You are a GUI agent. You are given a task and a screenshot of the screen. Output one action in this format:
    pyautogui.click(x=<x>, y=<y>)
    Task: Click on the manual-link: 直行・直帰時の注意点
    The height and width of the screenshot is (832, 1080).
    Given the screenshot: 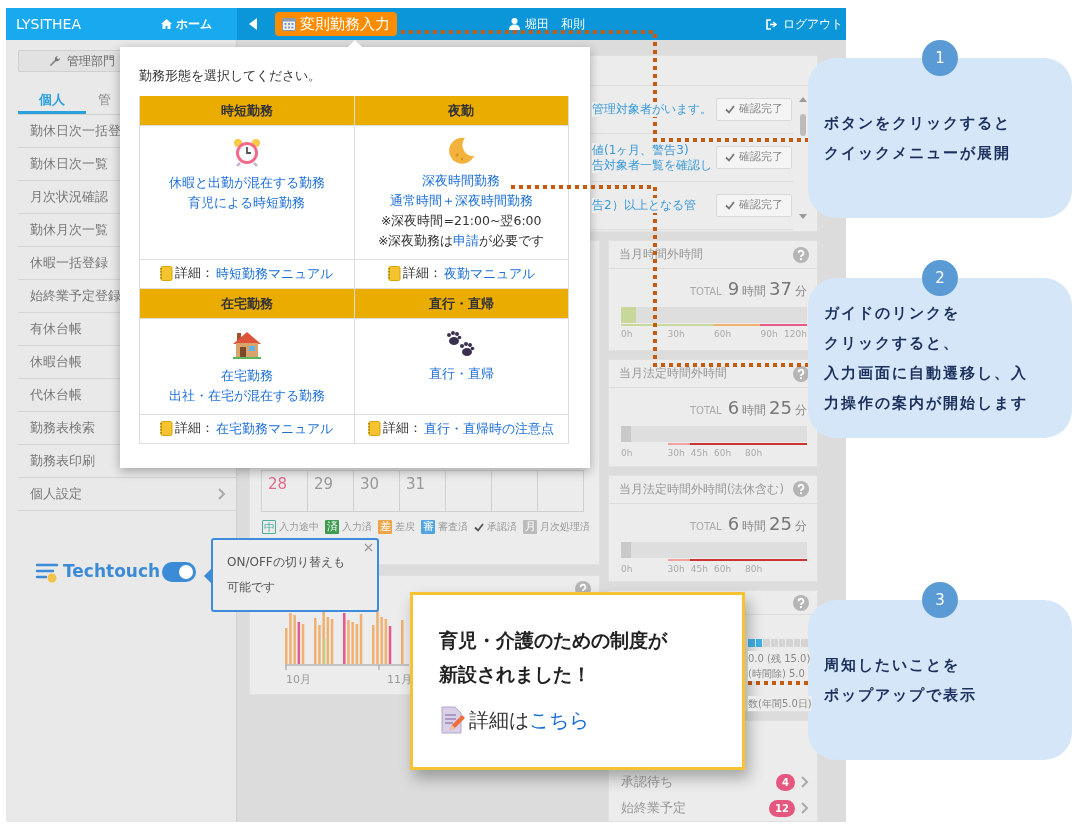 What is the action you would take?
    pyautogui.click(x=489, y=428)
    